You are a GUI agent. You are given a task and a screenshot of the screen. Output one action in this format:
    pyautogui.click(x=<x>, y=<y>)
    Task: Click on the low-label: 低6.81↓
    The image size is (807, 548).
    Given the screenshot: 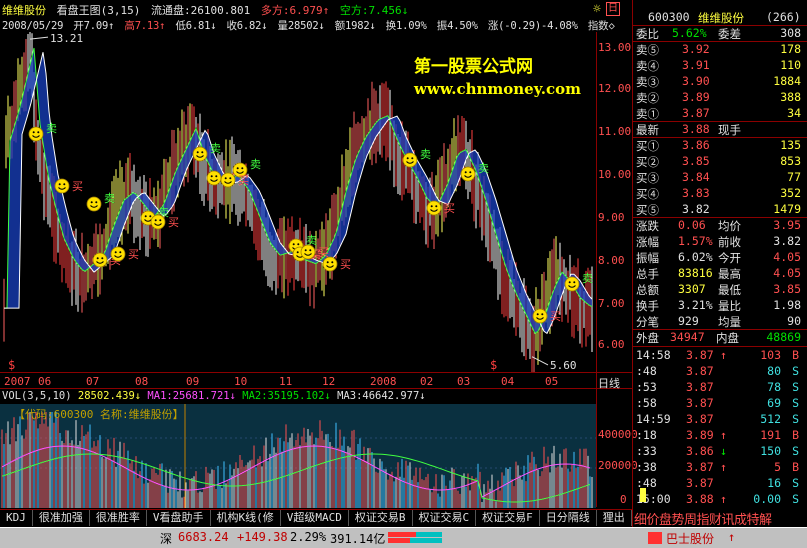 What is the action you would take?
    pyautogui.click(x=196, y=26)
    